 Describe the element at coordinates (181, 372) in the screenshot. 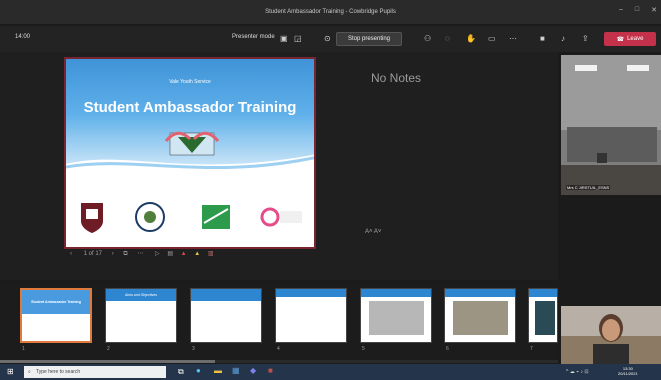

I see `task-view-icon: ⧉` at that location.